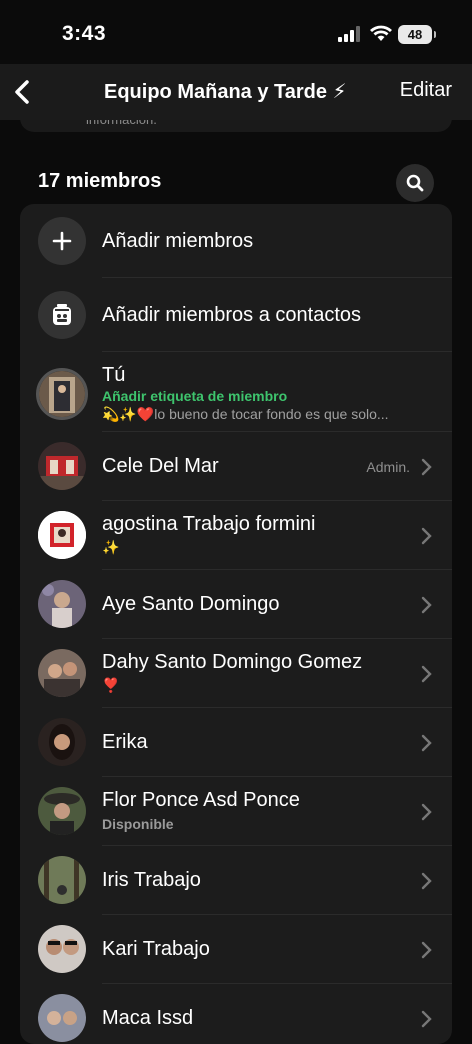 The height and width of the screenshot is (1044, 472). I want to click on cellular-signal-icon, so click(349, 34).